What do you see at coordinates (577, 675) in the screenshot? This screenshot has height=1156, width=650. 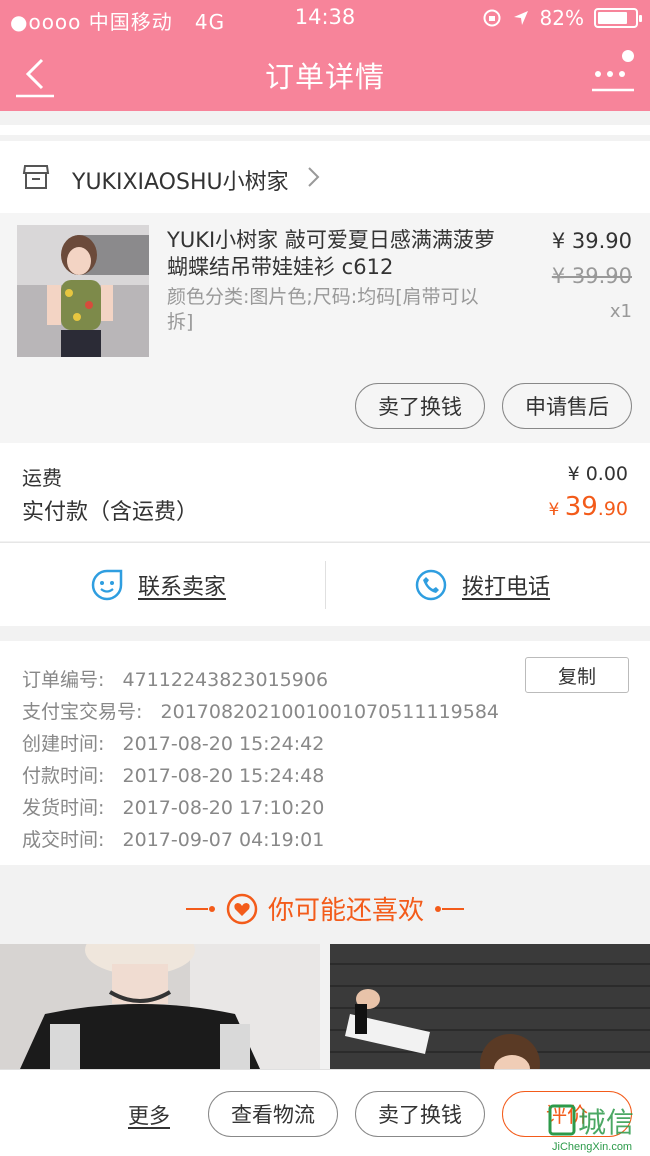 I see `copy-button: 复制` at bounding box center [577, 675].